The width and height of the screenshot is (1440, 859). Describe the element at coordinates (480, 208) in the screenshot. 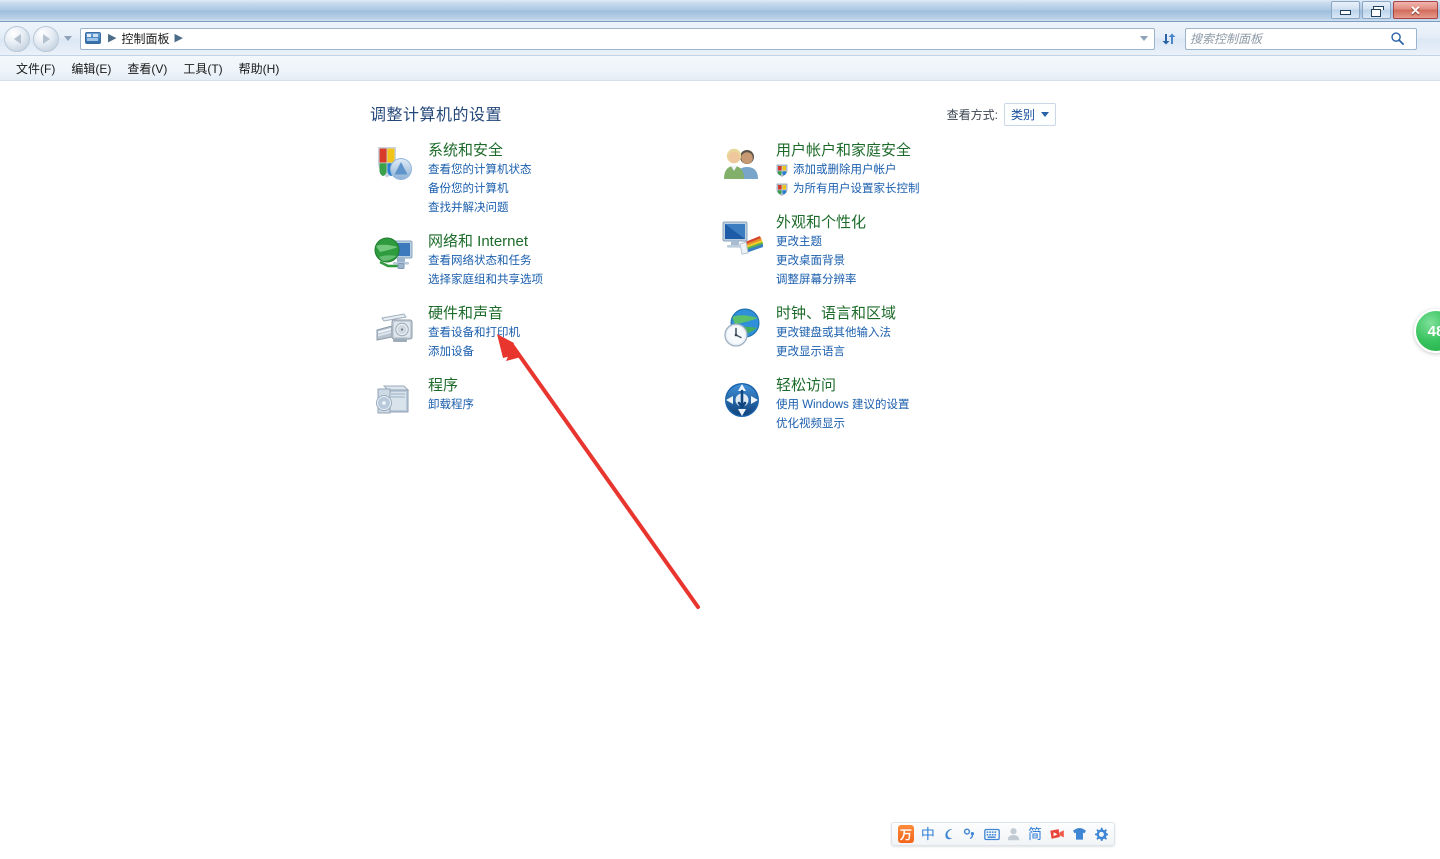

I see `link-find-and-fix-problems: 查找并解决问题` at that location.